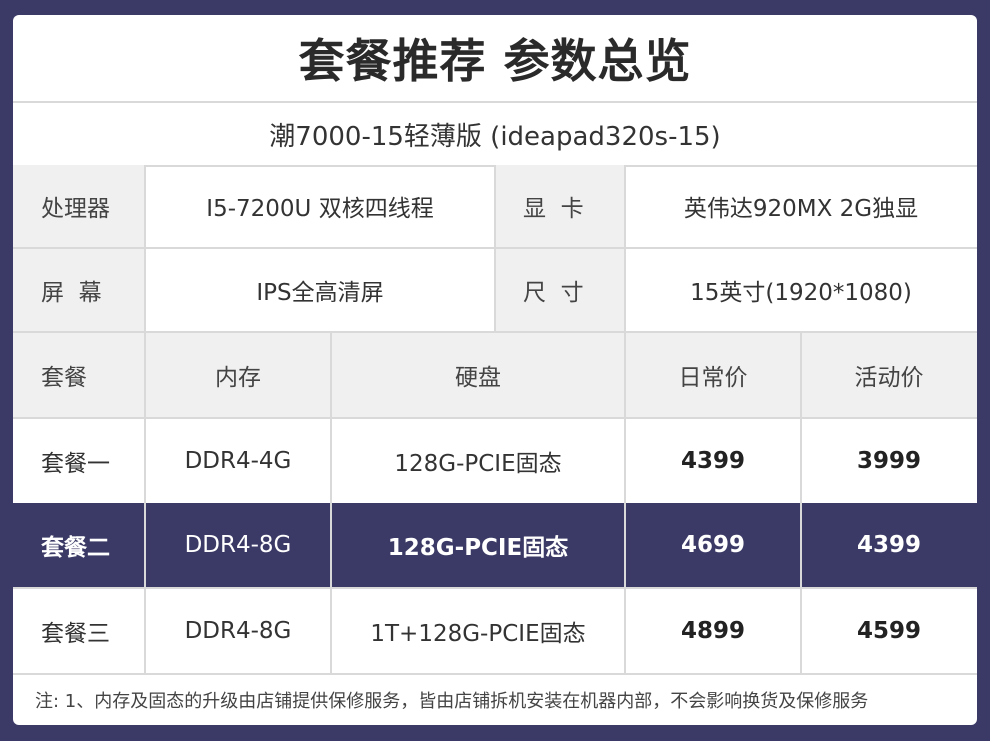  Describe the element at coordinates (238, 545) in the screenshot. I see `row2-memory: DDR4-8G` at that location.